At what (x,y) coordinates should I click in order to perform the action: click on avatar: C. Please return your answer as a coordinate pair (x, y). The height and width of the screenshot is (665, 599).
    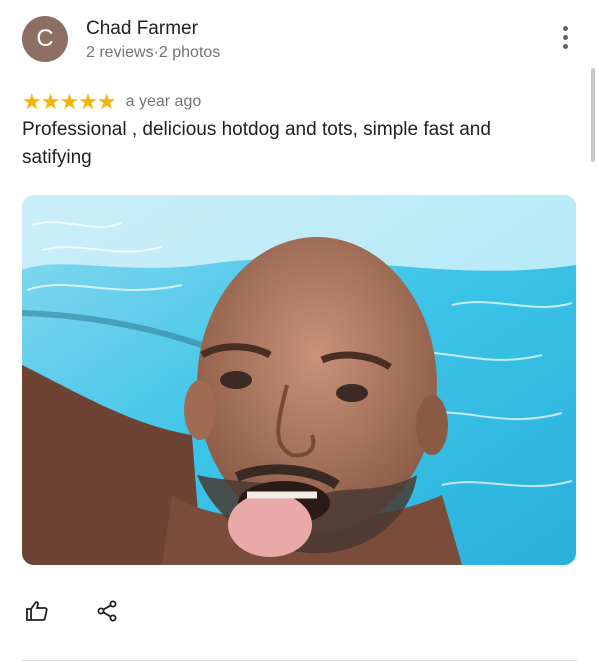
    Looking at the image, I should click on (45, 39).